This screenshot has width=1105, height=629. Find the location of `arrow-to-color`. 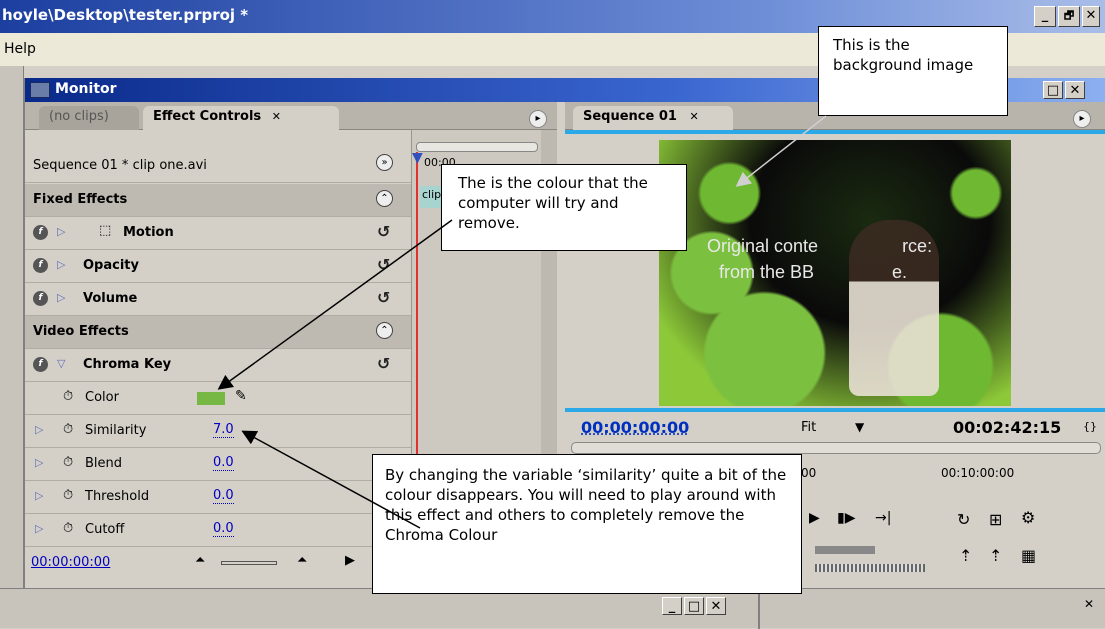

arrow-to-color is located at coordinates (335, 304).